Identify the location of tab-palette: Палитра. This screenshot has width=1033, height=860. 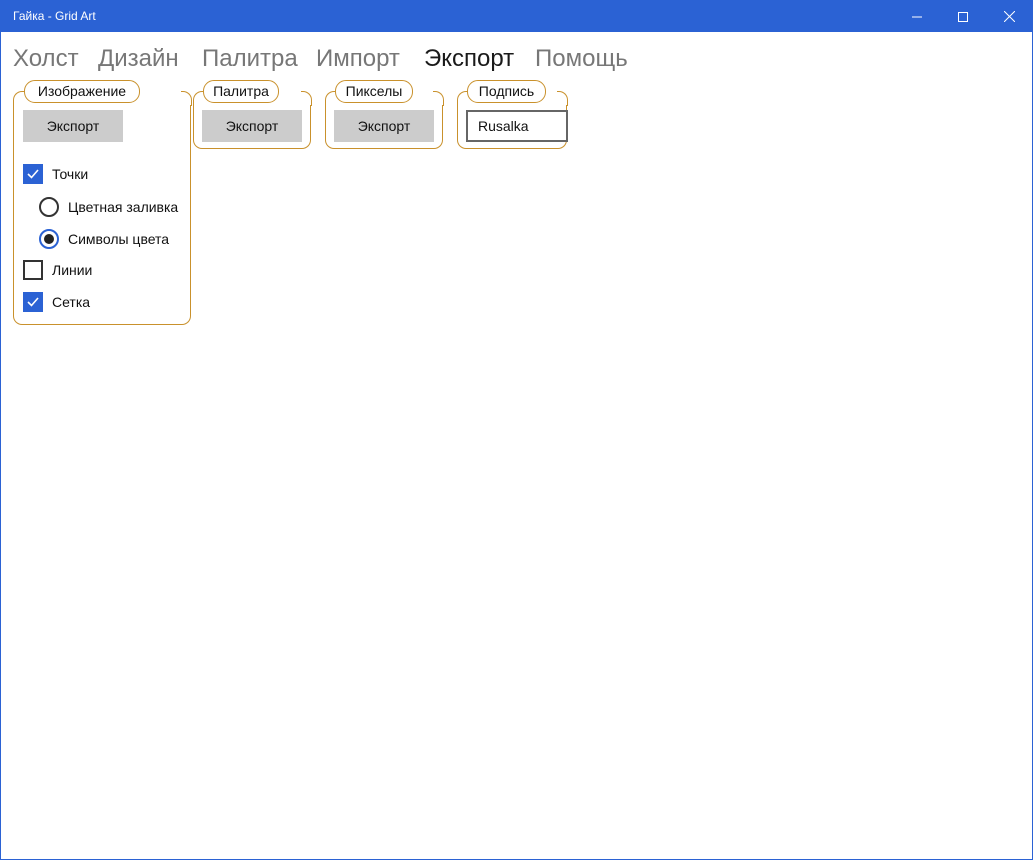
(250, 59).